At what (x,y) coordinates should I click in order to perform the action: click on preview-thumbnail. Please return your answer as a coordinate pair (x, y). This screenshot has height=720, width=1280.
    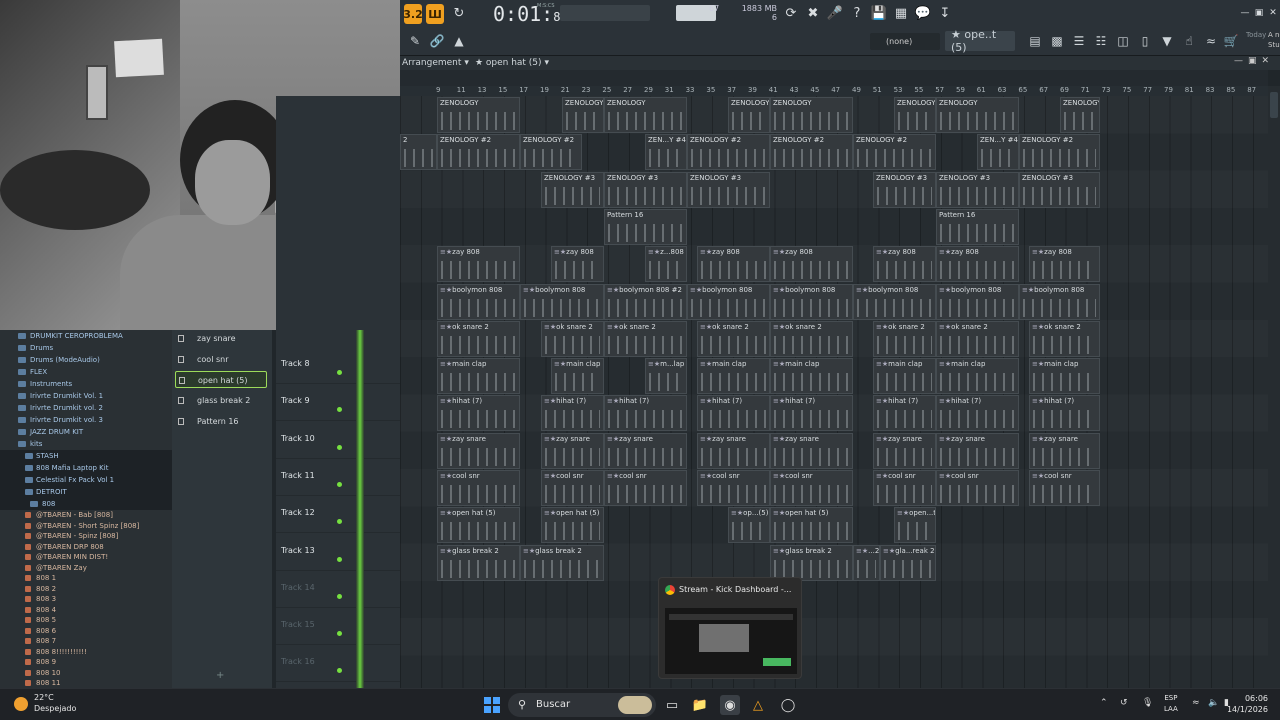
    Looking at the image, I should click on (731, 641).